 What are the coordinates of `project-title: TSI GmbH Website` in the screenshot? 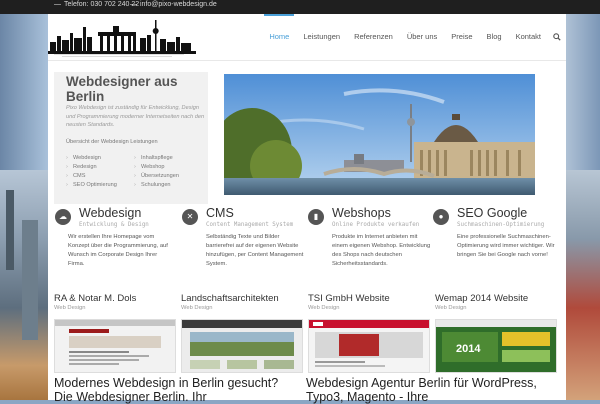 It's located at (370, 298).